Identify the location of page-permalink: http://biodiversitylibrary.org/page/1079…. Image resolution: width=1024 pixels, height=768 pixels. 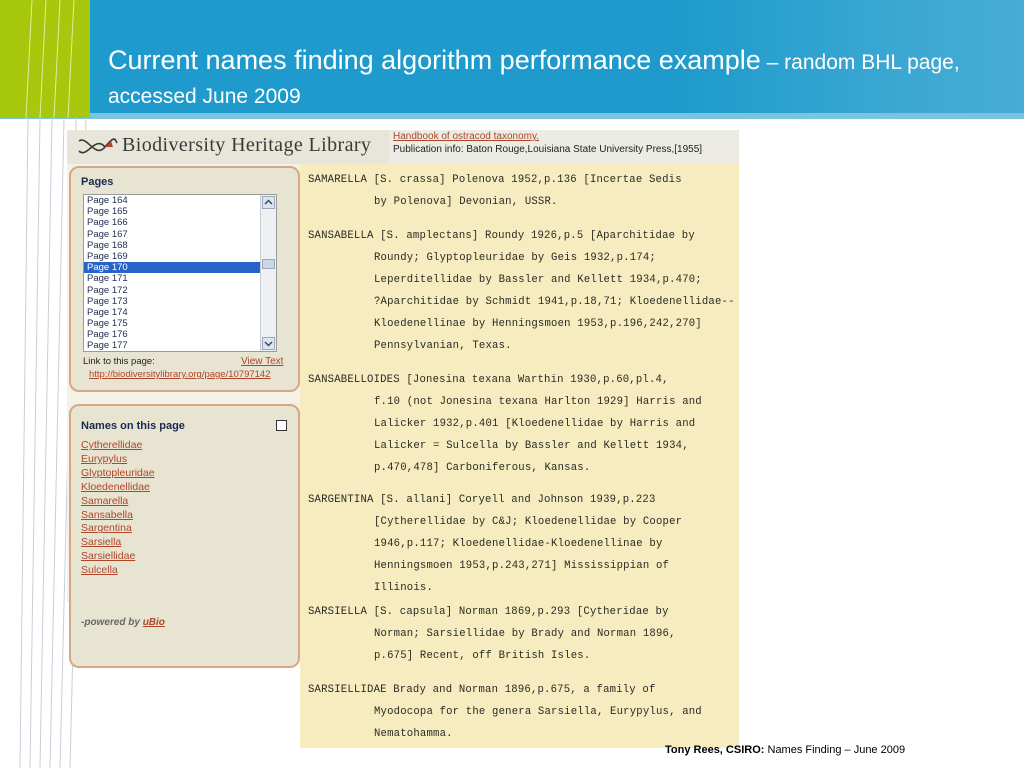
(180, 374).